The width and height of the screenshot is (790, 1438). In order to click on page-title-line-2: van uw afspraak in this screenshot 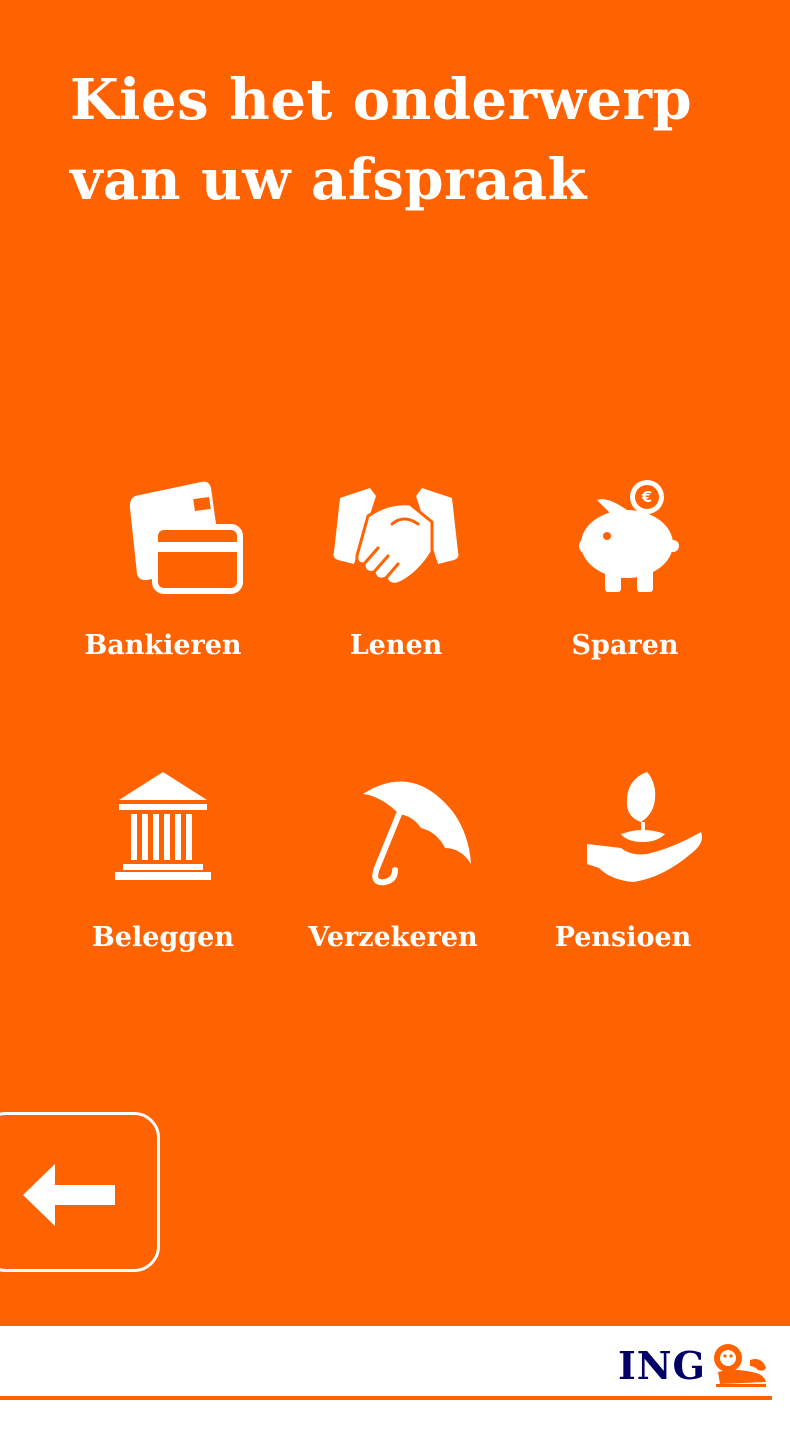, I will do `click(328, 180)`.